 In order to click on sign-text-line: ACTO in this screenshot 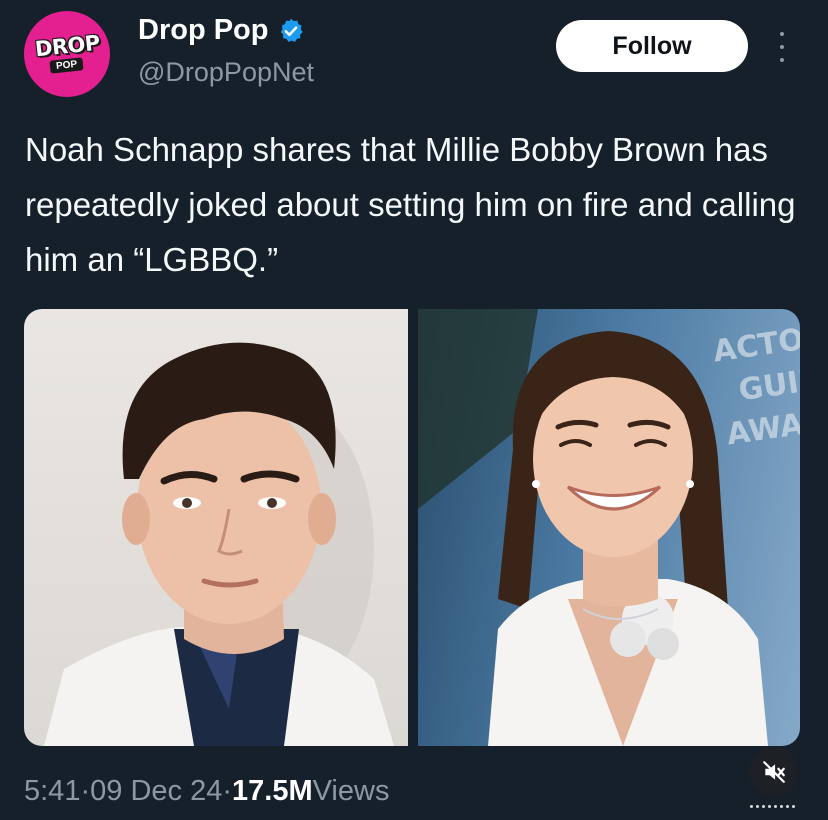, I will do `click(755, 345)`.